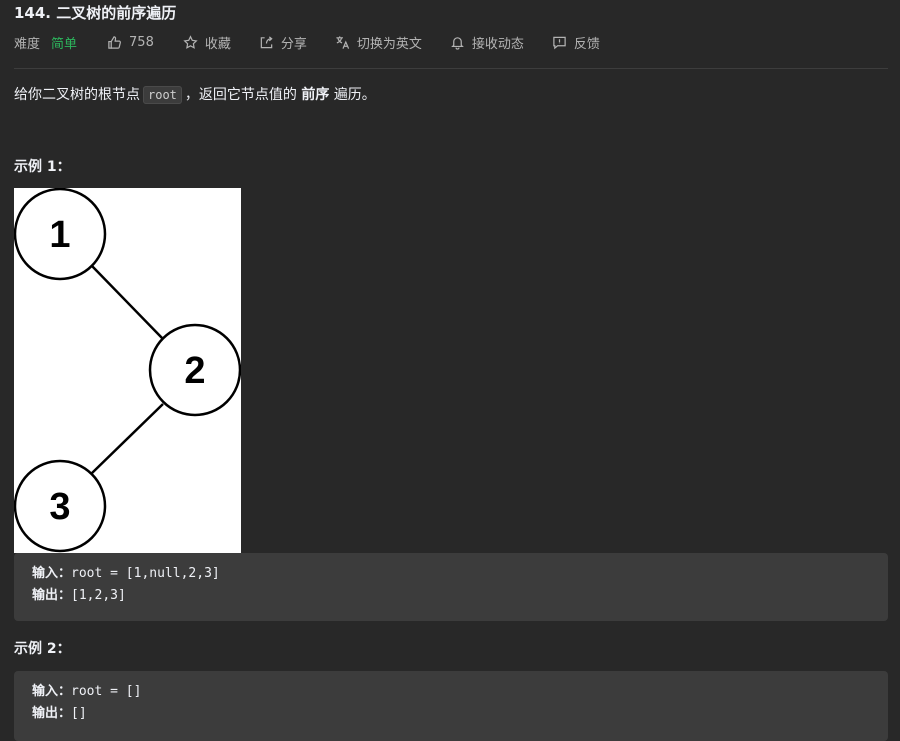 Image resolution: width=900 pixels, height=741 pixels. What do you see at coordinates (114, 42) in the screenshot?
I see `thumbs-up-icon` at bounding box center [114, 42].